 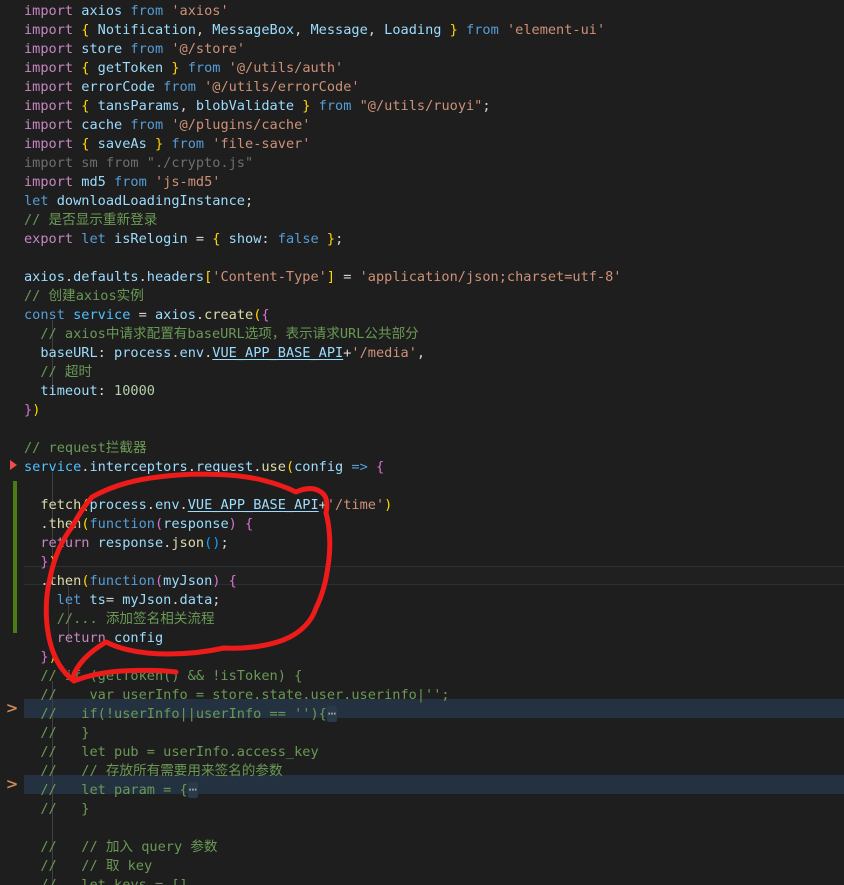 What do you see at coordinates (434, 125) in the screenshot?
I see `code-line: import cache from '@/plugins/cache'` at bounding box center [434, 125].